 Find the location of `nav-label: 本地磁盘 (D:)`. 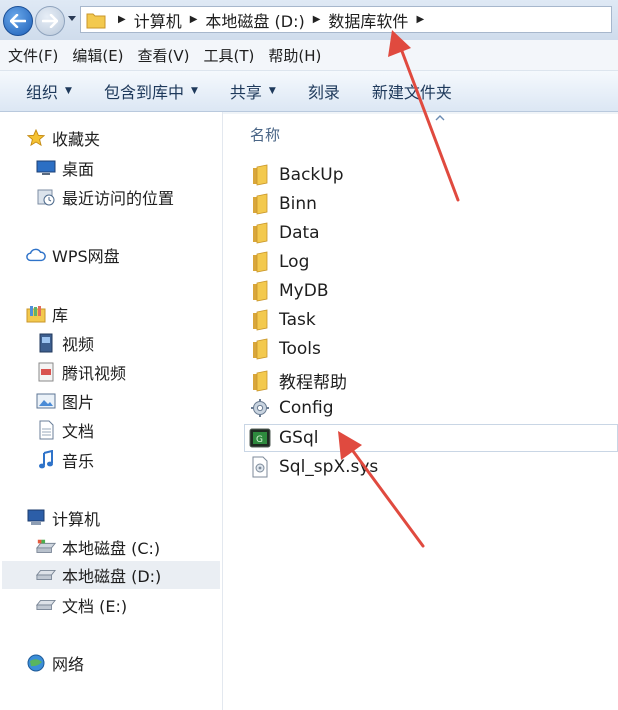

nav-label: 本地磁盘 (D:) is located at coordinates (112, 576).